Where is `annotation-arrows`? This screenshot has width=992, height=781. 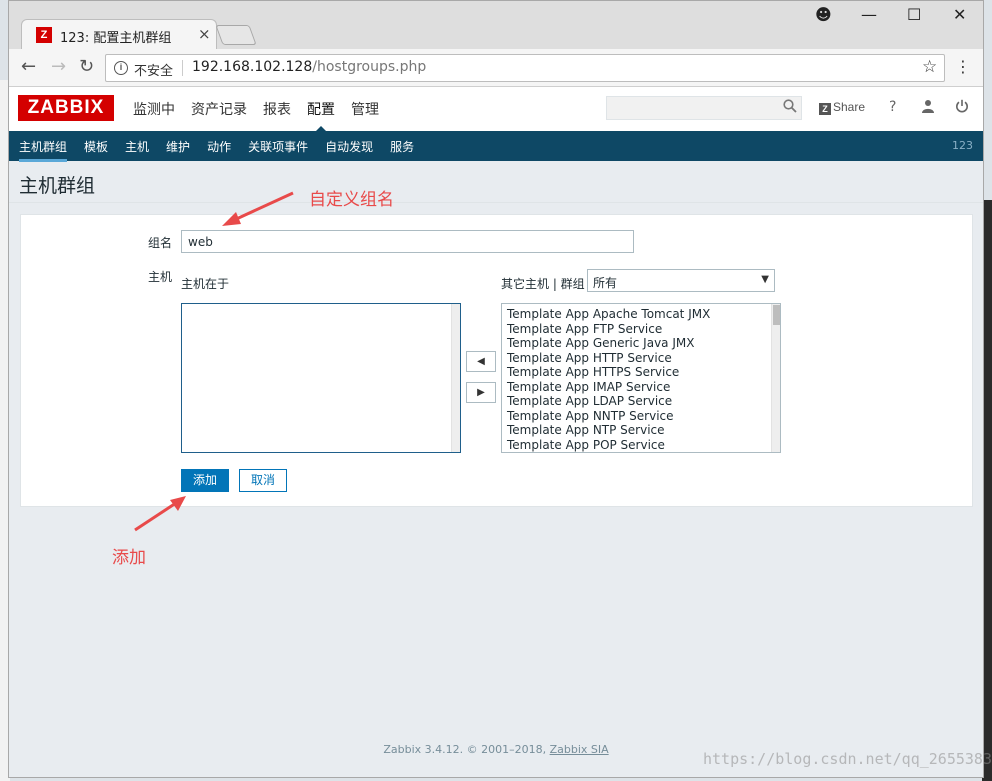
annotation-arrows is located at coordinates (214, 361).